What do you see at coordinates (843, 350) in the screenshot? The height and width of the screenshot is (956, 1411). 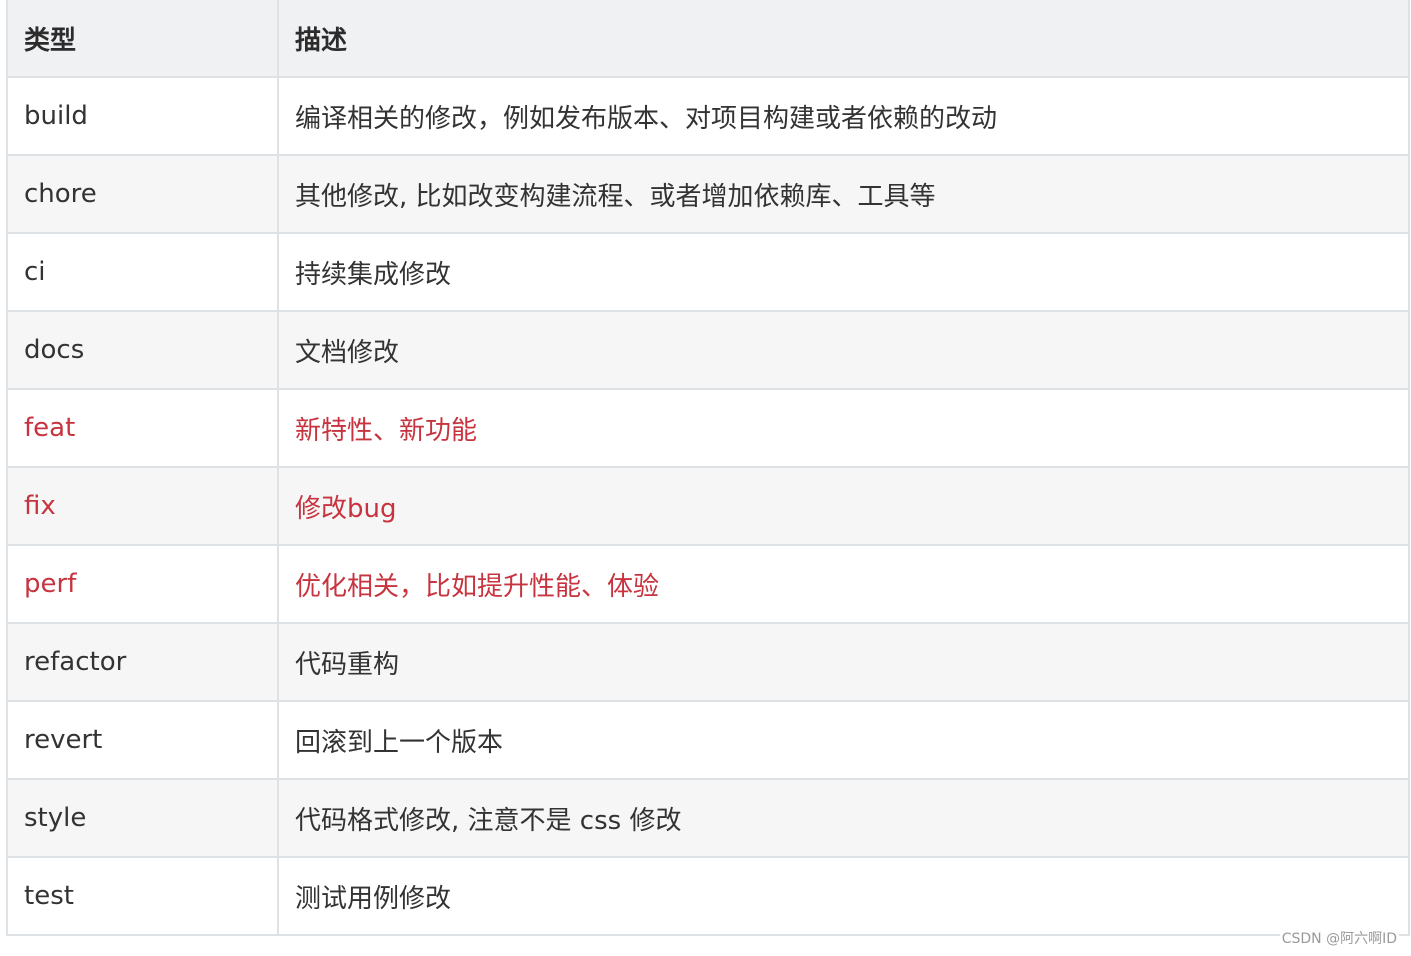 I see `description-cell: 文档修改` at bounding box center [843, 350].